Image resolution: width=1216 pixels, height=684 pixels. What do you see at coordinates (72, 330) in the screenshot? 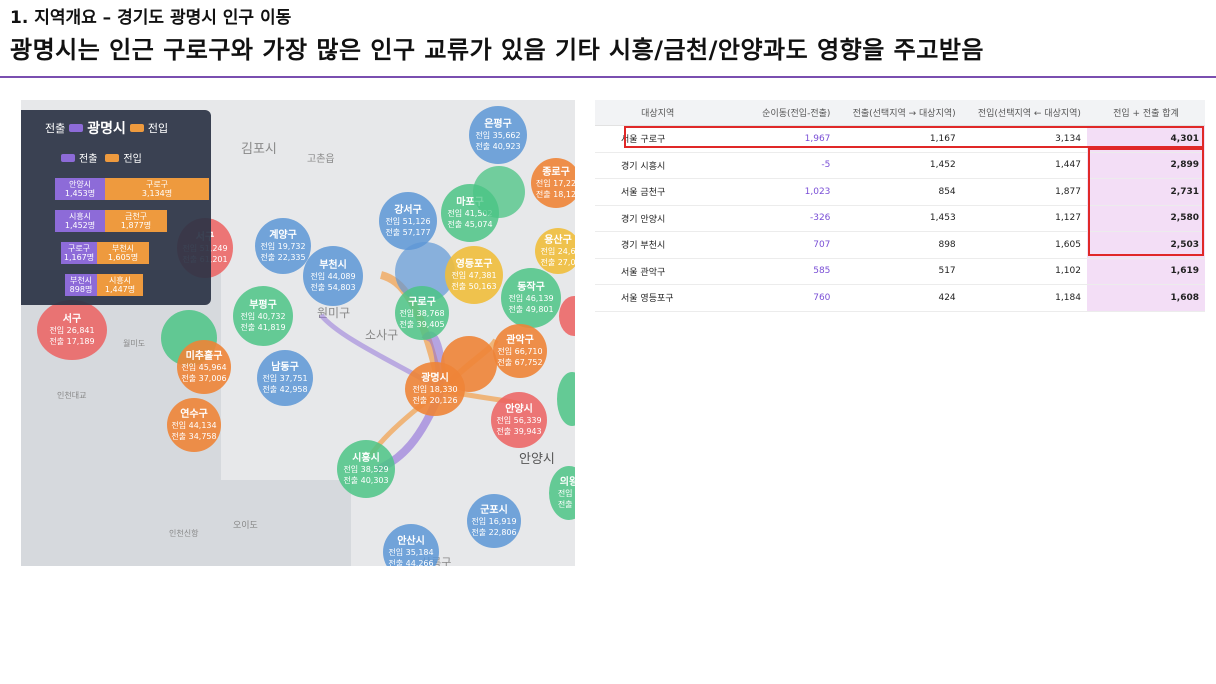
I see `region-bubble: 서구 전입 26,841 전출 17,189` at bounding box center [72, 330].